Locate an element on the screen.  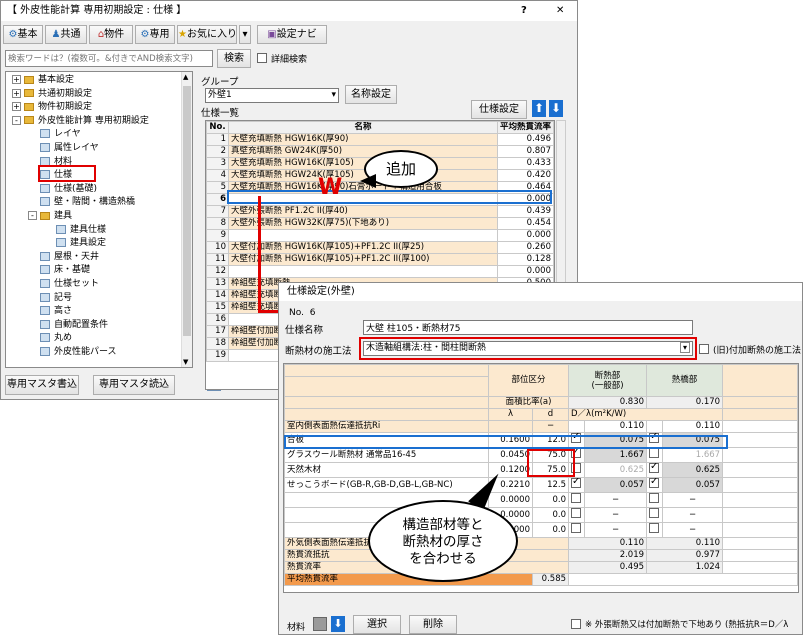
layer-row: 室内側表面熱伝達抵抗Ri ─ 0.110 0.110 is located at coordinates (541, 426).